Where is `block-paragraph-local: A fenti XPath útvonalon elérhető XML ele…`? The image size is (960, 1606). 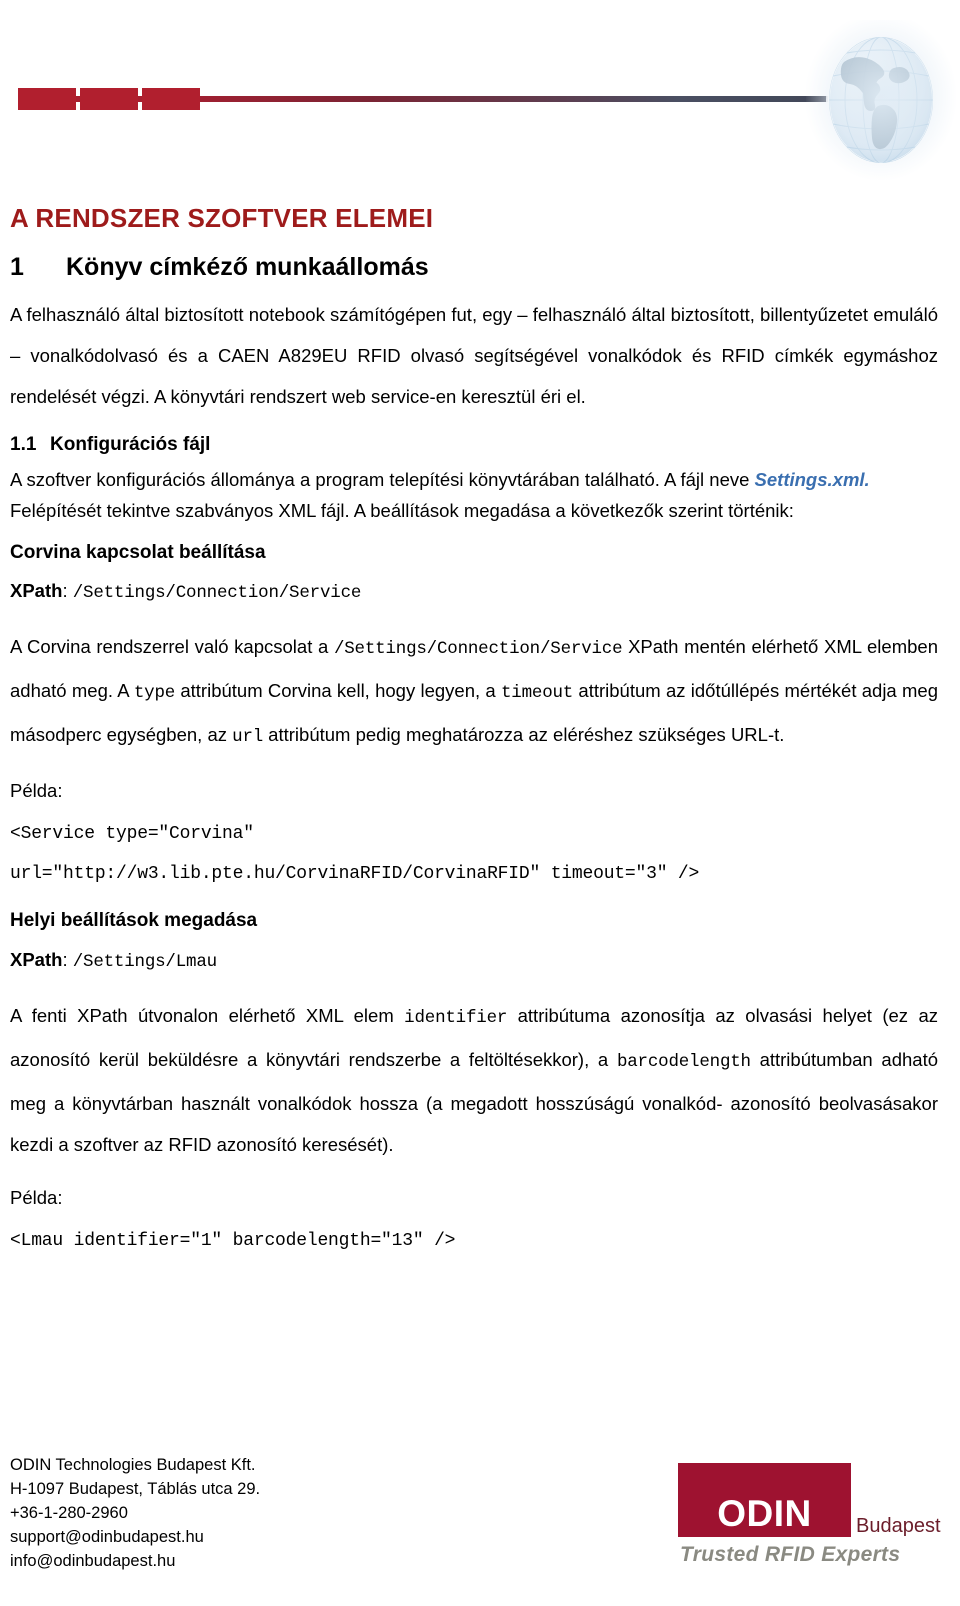 block-paragraph-local: A fenti XPath útvonalon elérhető XML ele… is located at coordinates (474, 1080).